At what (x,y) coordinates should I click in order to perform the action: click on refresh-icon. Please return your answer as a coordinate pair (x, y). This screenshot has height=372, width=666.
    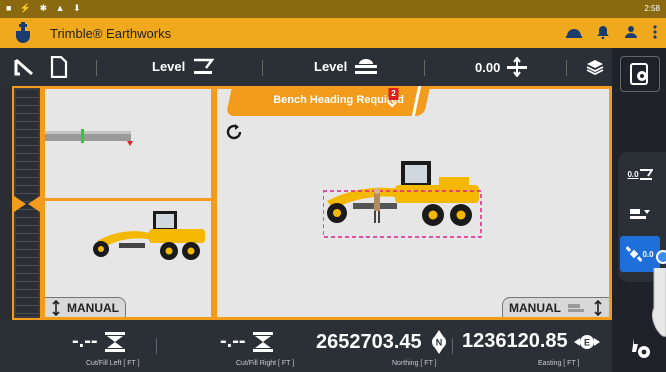
    Looking at the image, I should click on (234, 132).